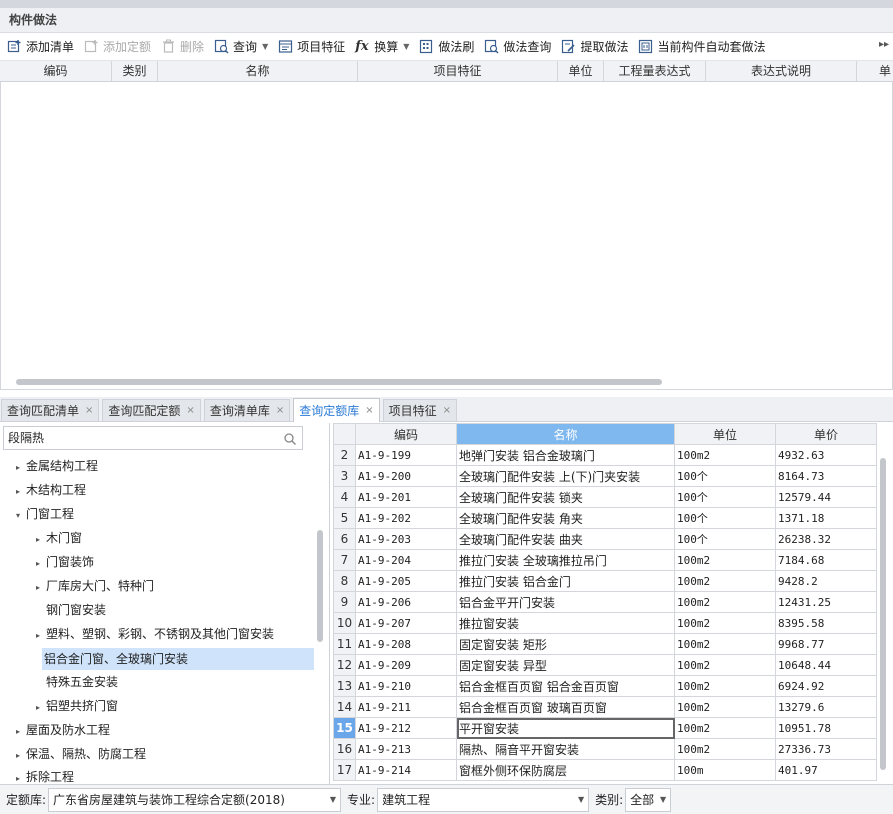  What do you see at coordinates (178, 659) in the screenshot?
I see `tree-item-selected: 铝合金门窗、全玻璃门安装` at bounding box center [178, 659].